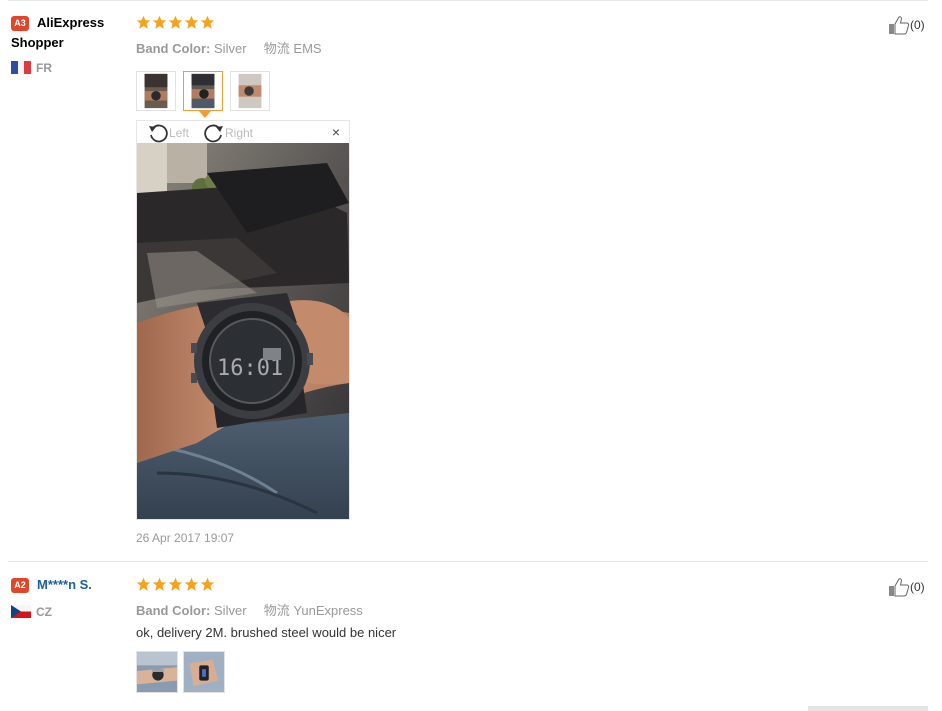 This screenshot has width=942, height=711. I want to click on photo-viewer: Left Right × 16:01, so click(243, 320).